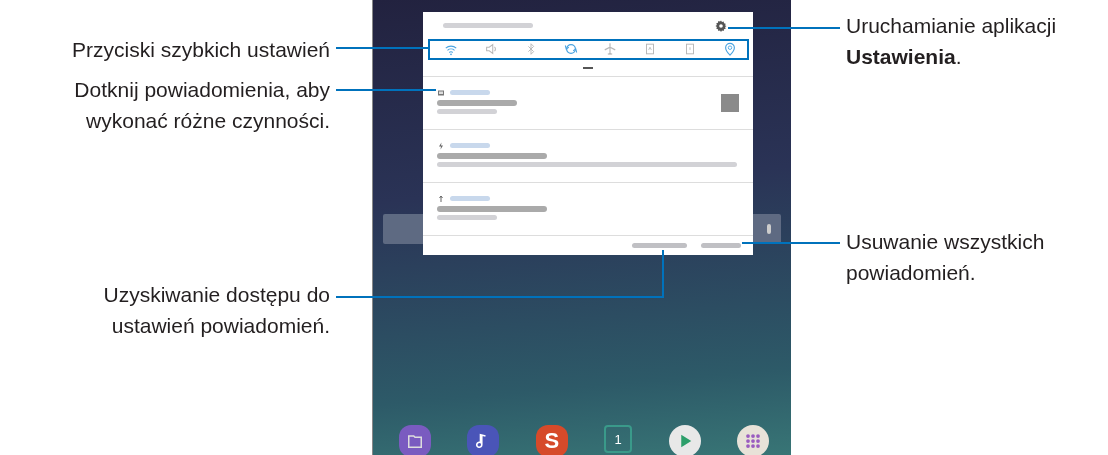 The width and height of the screenshot is (1108, 455). Describe the element at coordinates (570, 49) in the screenshot. I see `sync-icon` at that location.